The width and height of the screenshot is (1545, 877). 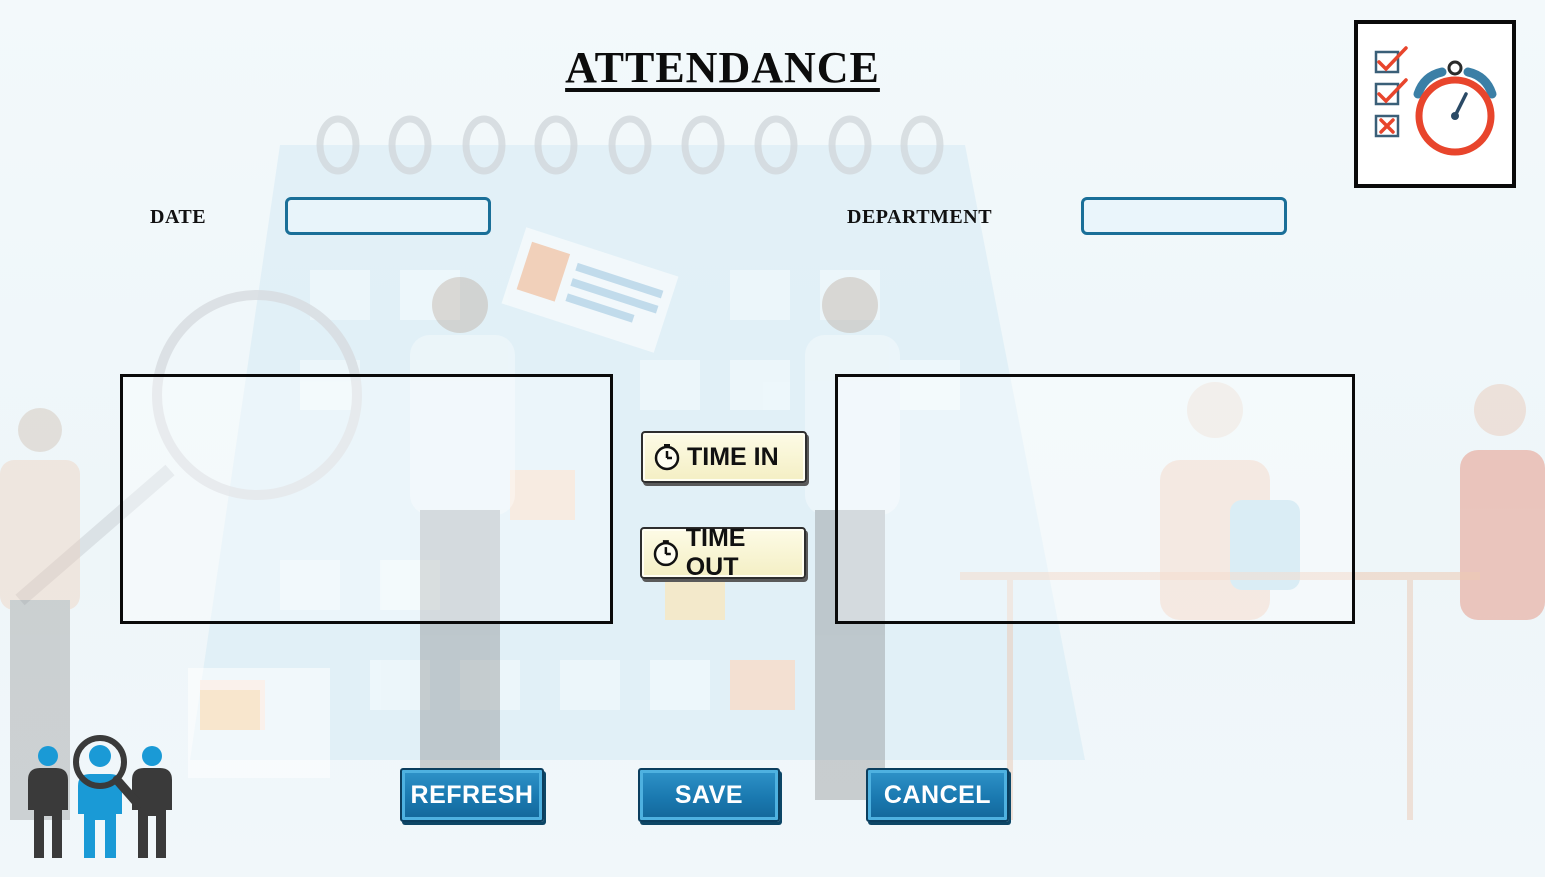 What do you see at coordinates (937, 795) in the screenshot?
I see `cancel-button: CANCEL` at bounding box center [937, 795].